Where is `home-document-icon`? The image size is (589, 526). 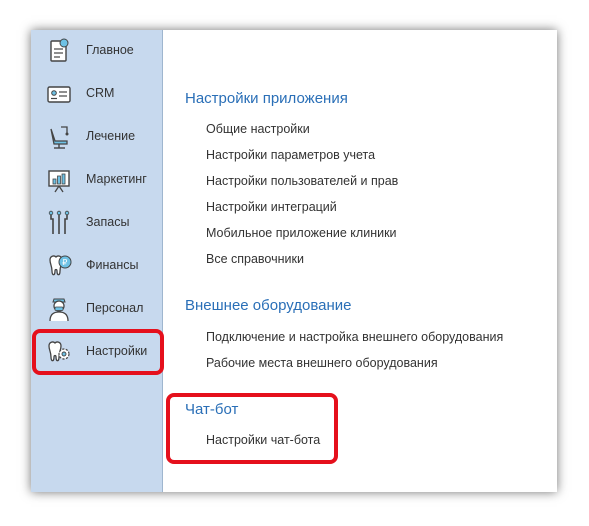 home-document-icon is located at coordinates (59, 50).